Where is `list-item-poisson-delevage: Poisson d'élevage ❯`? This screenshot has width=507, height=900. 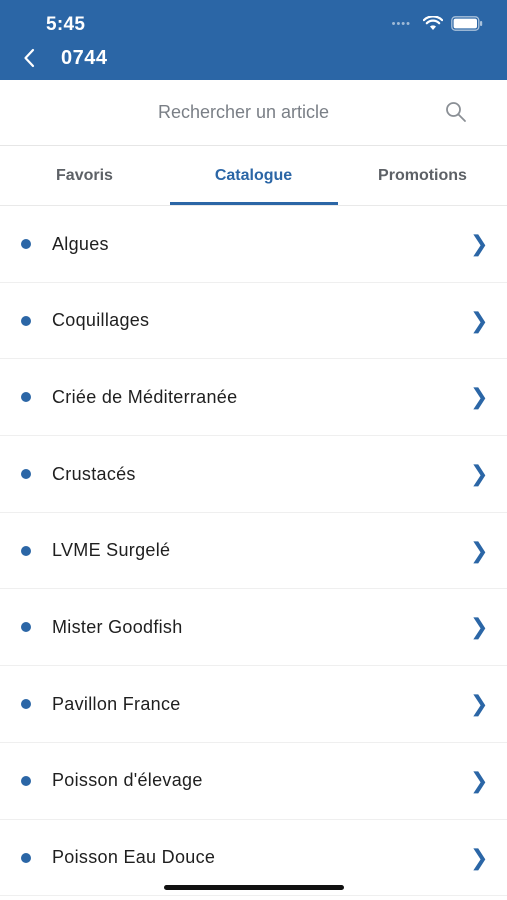 list-item-poisson-delevage: Poisson d'élevage ❯ is located at coordinates (253, 781).